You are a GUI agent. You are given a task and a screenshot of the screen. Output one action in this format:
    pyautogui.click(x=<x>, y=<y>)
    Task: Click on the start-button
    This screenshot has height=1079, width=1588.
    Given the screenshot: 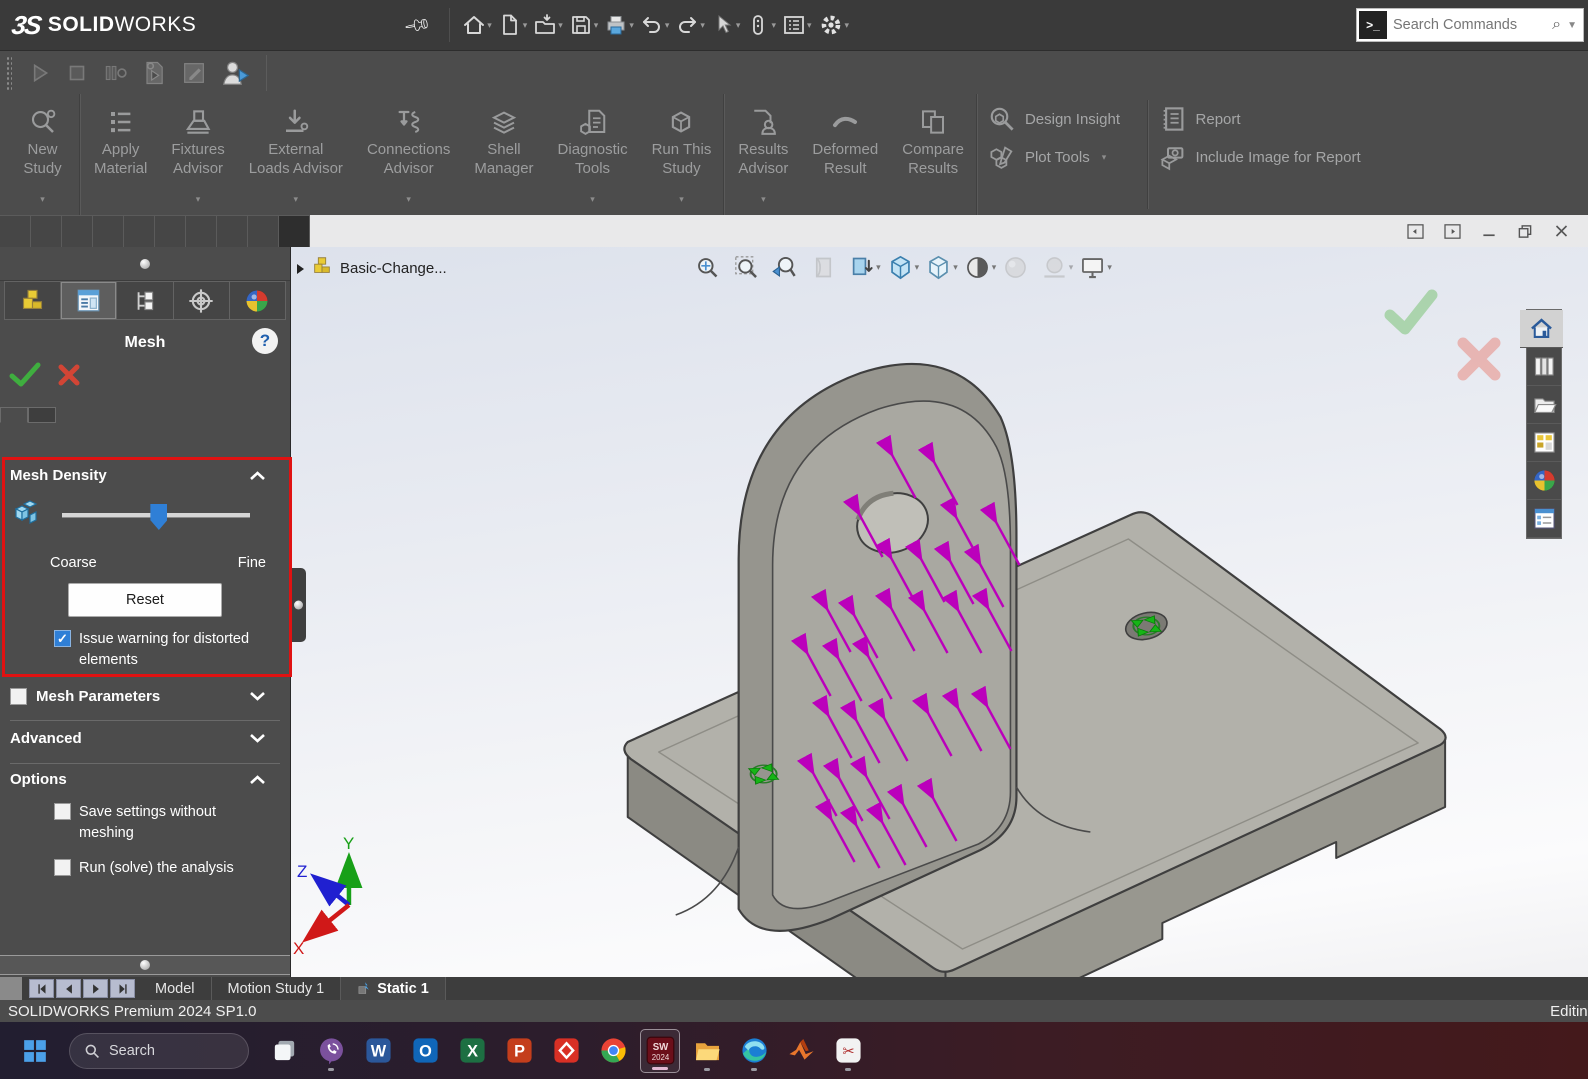 What is the action you would take?
    pyautogui.click(x=35, y=1051)
    